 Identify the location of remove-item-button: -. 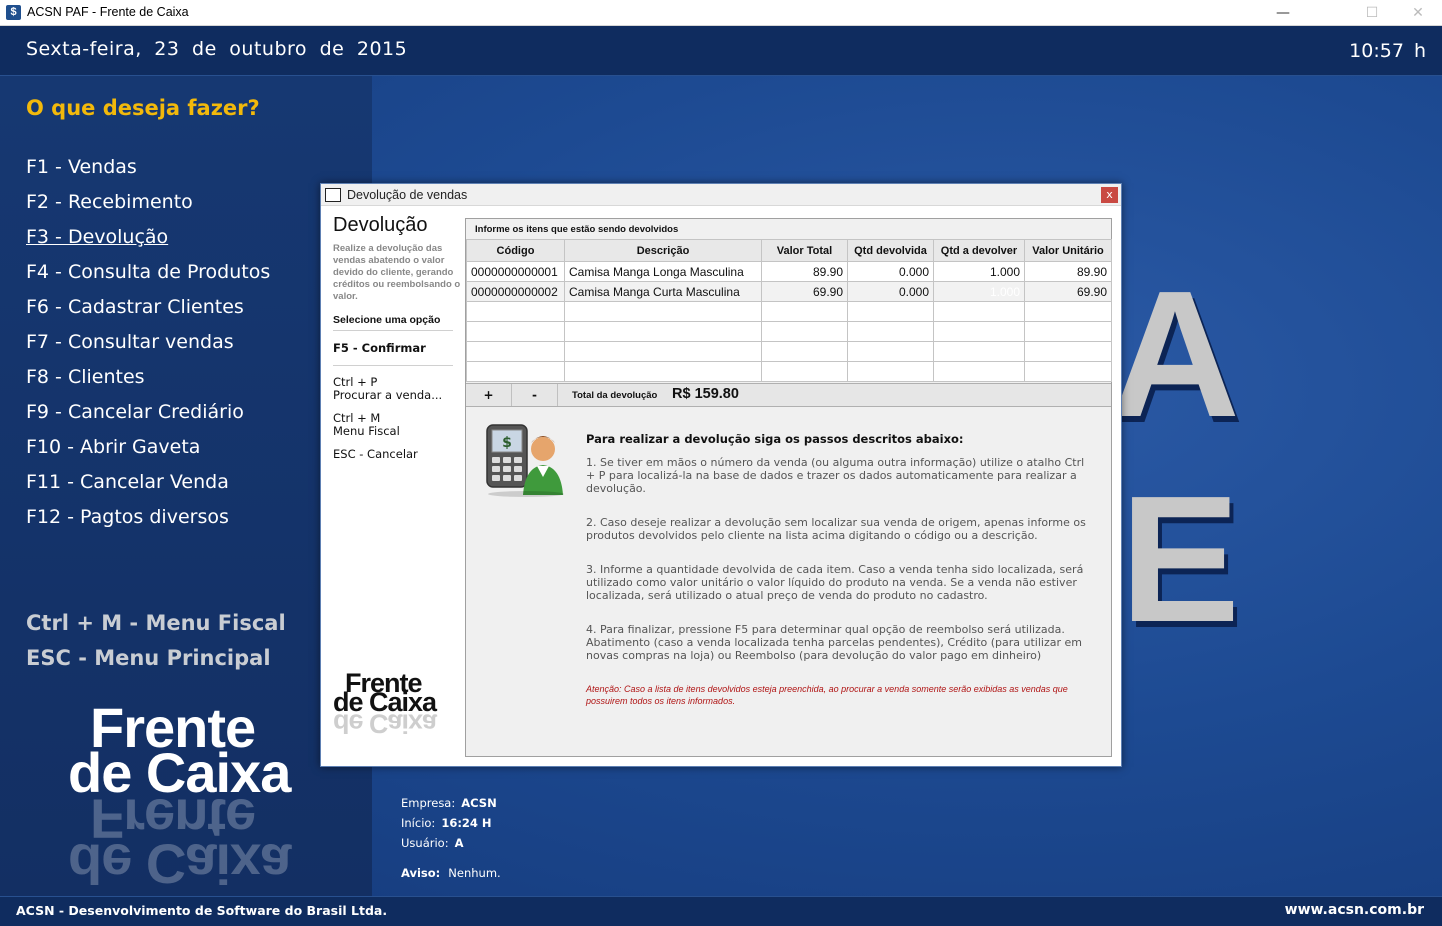
(535, 395).